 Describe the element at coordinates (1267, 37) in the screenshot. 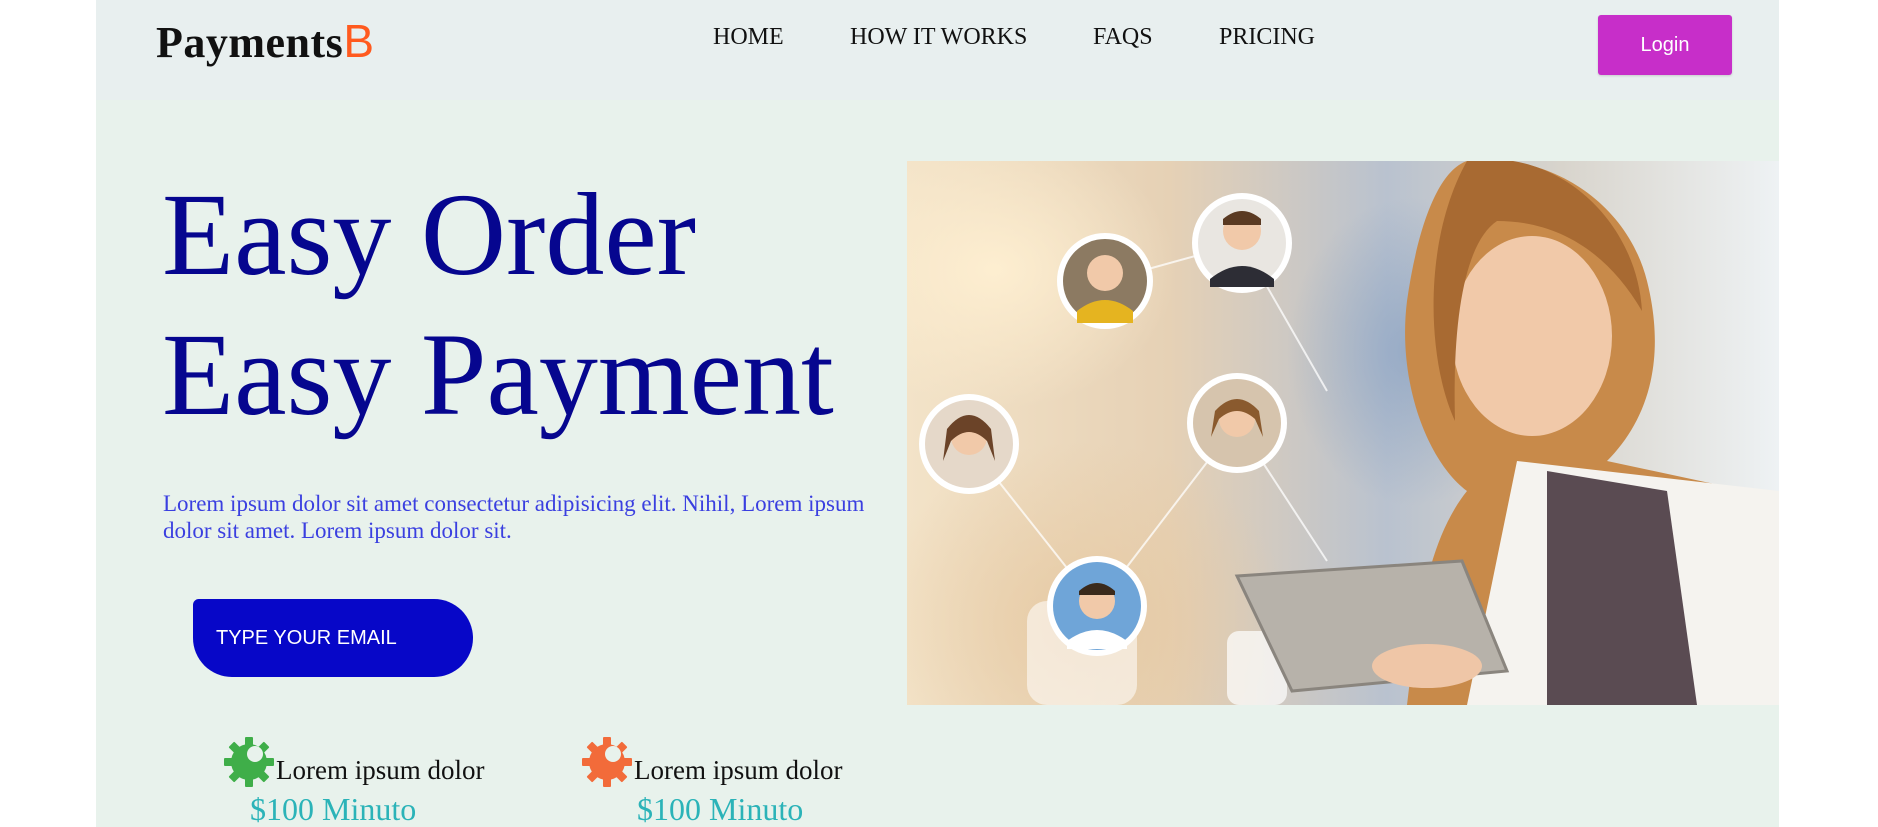

I see `nav-link-pricing: PRICING` at that location.